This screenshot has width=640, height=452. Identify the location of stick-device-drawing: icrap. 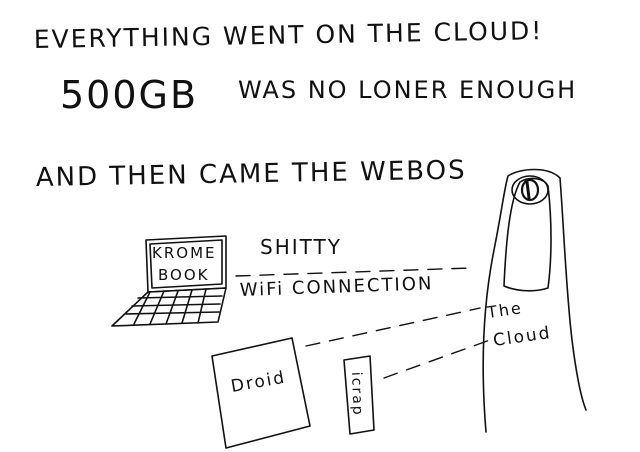
(359, 395).